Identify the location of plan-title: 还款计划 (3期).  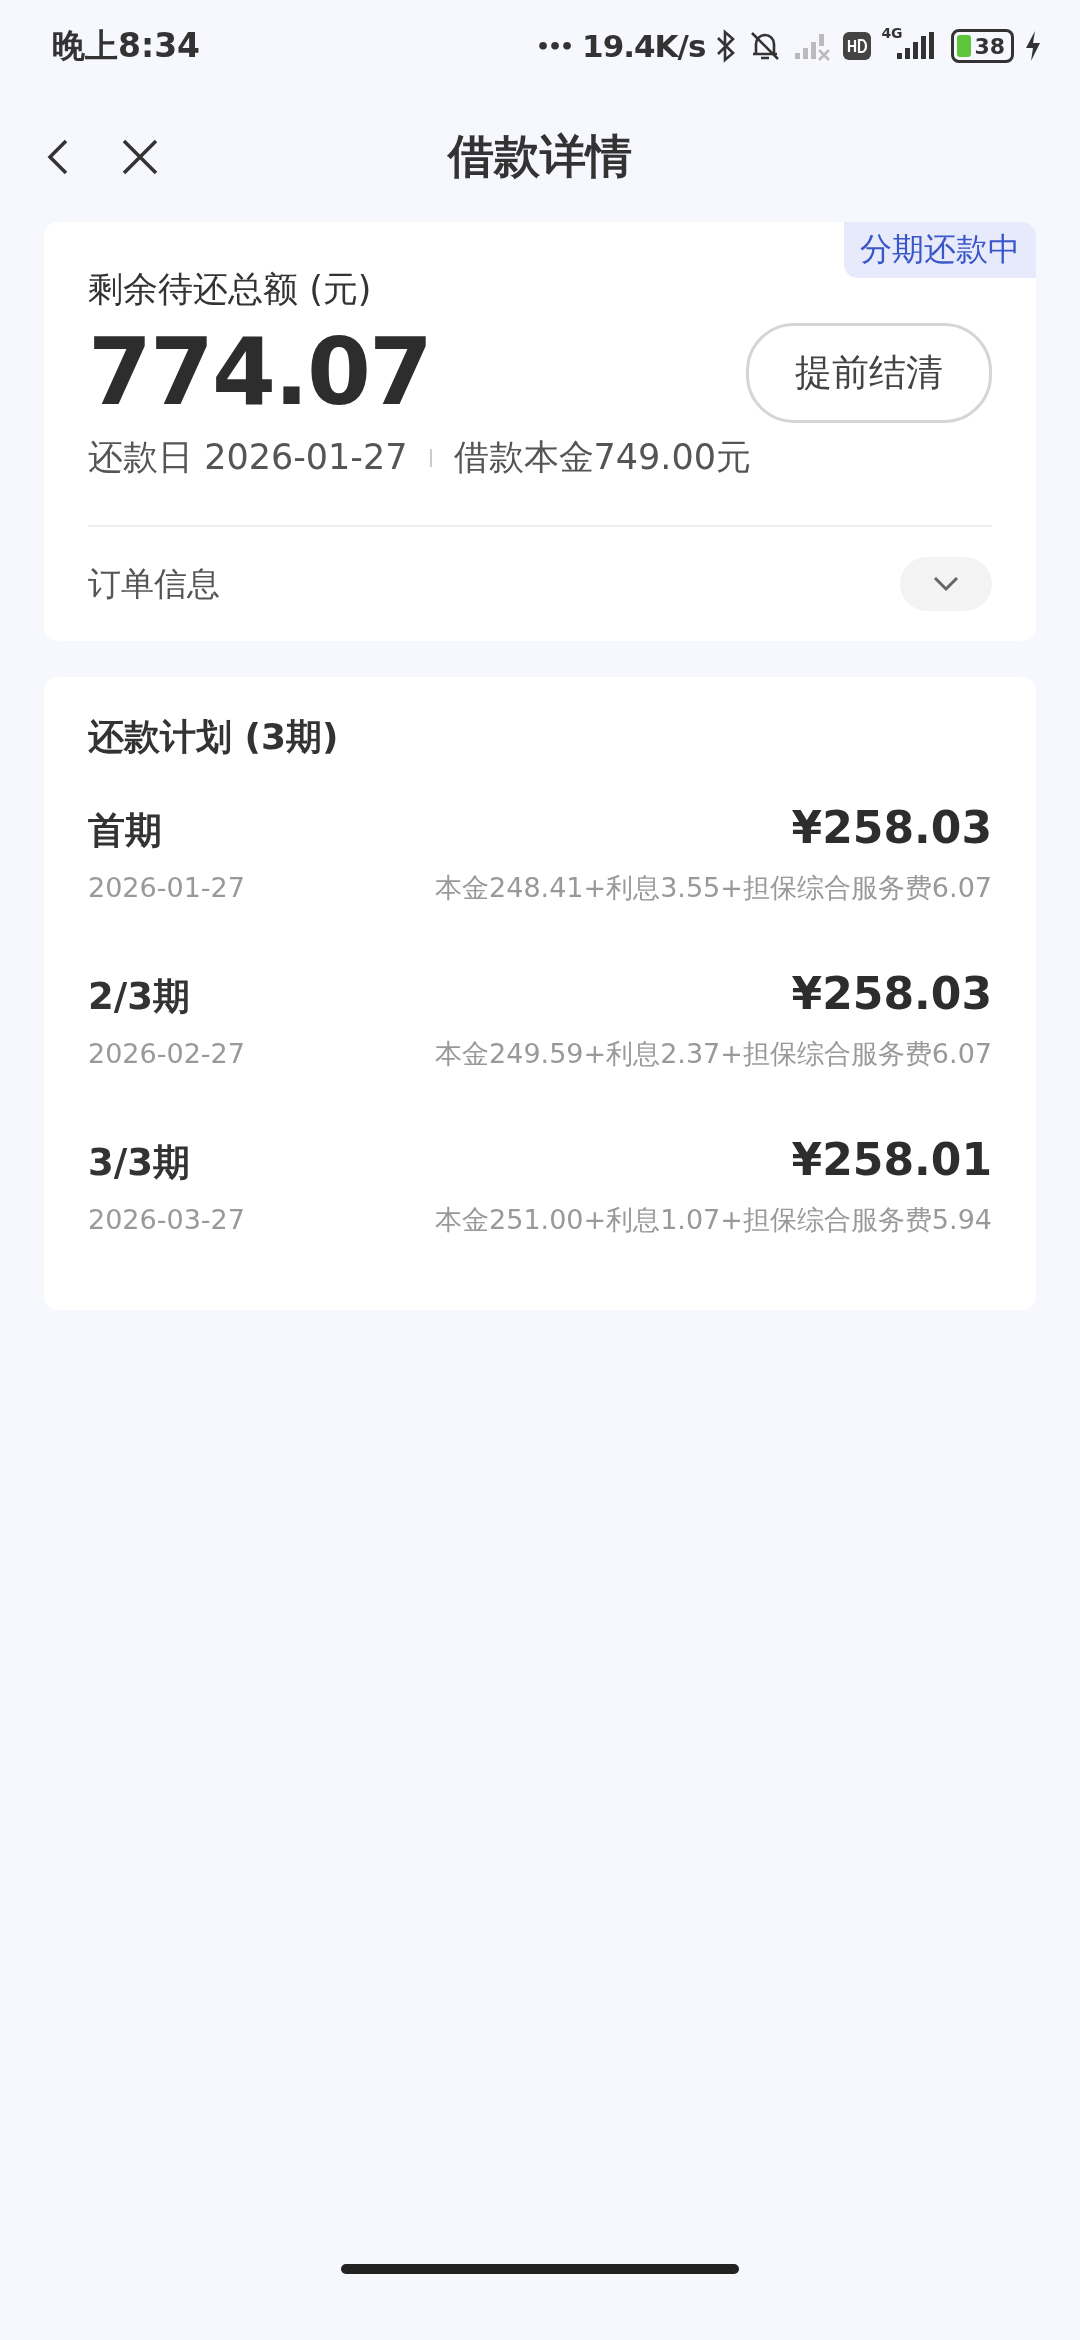
(214, 737).